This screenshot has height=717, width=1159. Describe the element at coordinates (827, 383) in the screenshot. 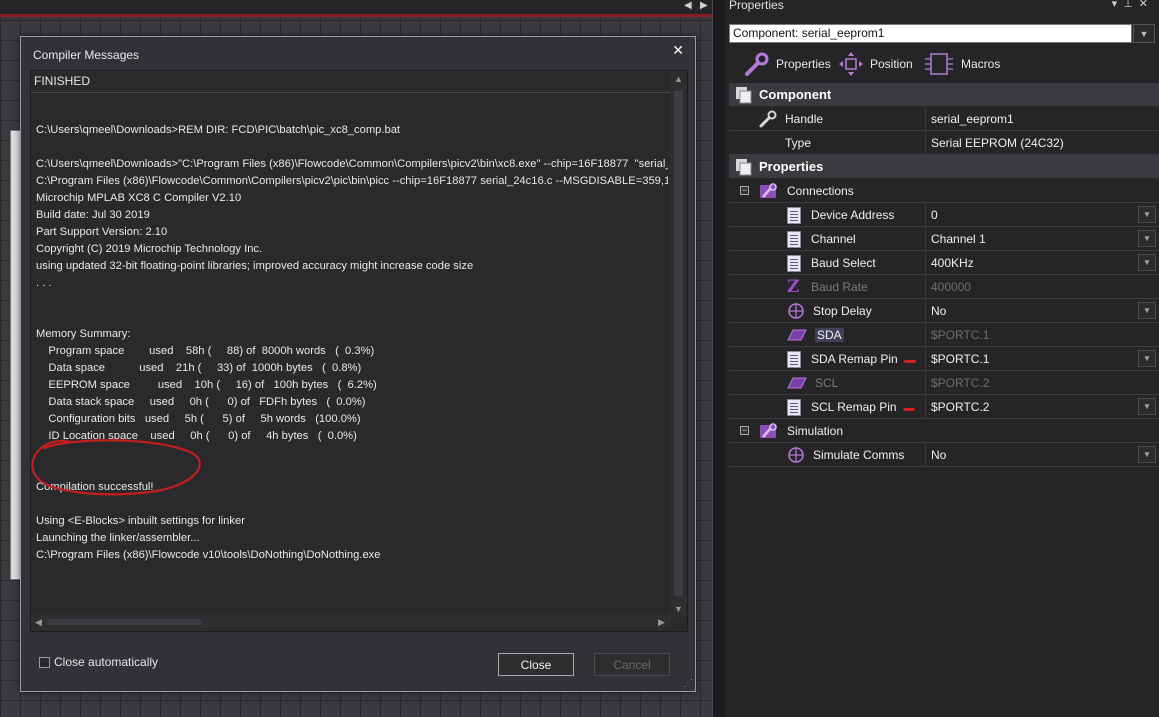

I see `property-name-cell: SCL` at that location.